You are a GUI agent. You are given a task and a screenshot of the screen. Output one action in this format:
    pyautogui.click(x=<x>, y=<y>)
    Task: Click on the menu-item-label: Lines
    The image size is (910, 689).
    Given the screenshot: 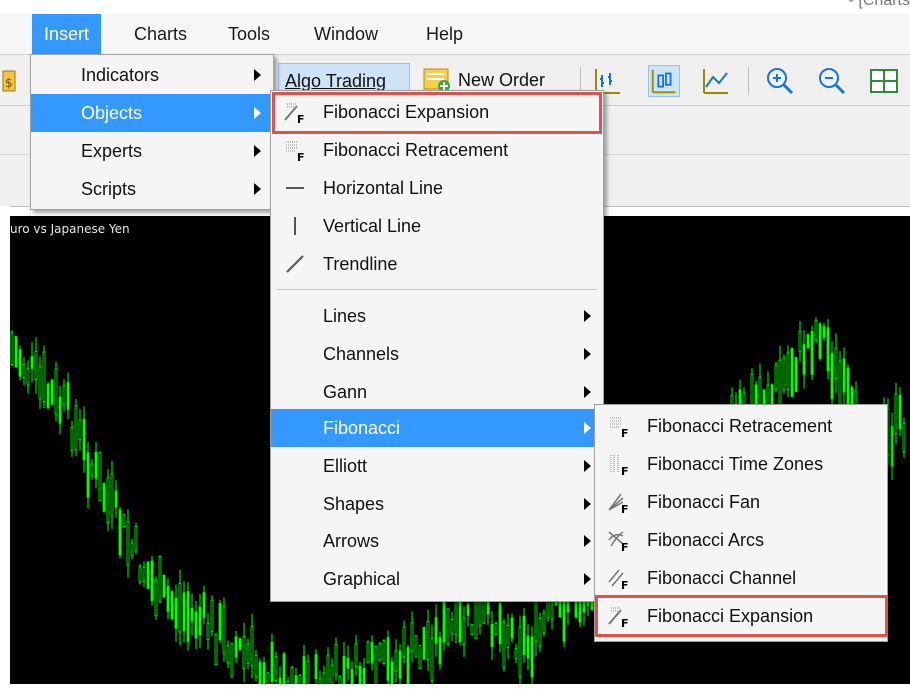 What is the action you would take?
    pyautogui.click(x=345, y=316)
    